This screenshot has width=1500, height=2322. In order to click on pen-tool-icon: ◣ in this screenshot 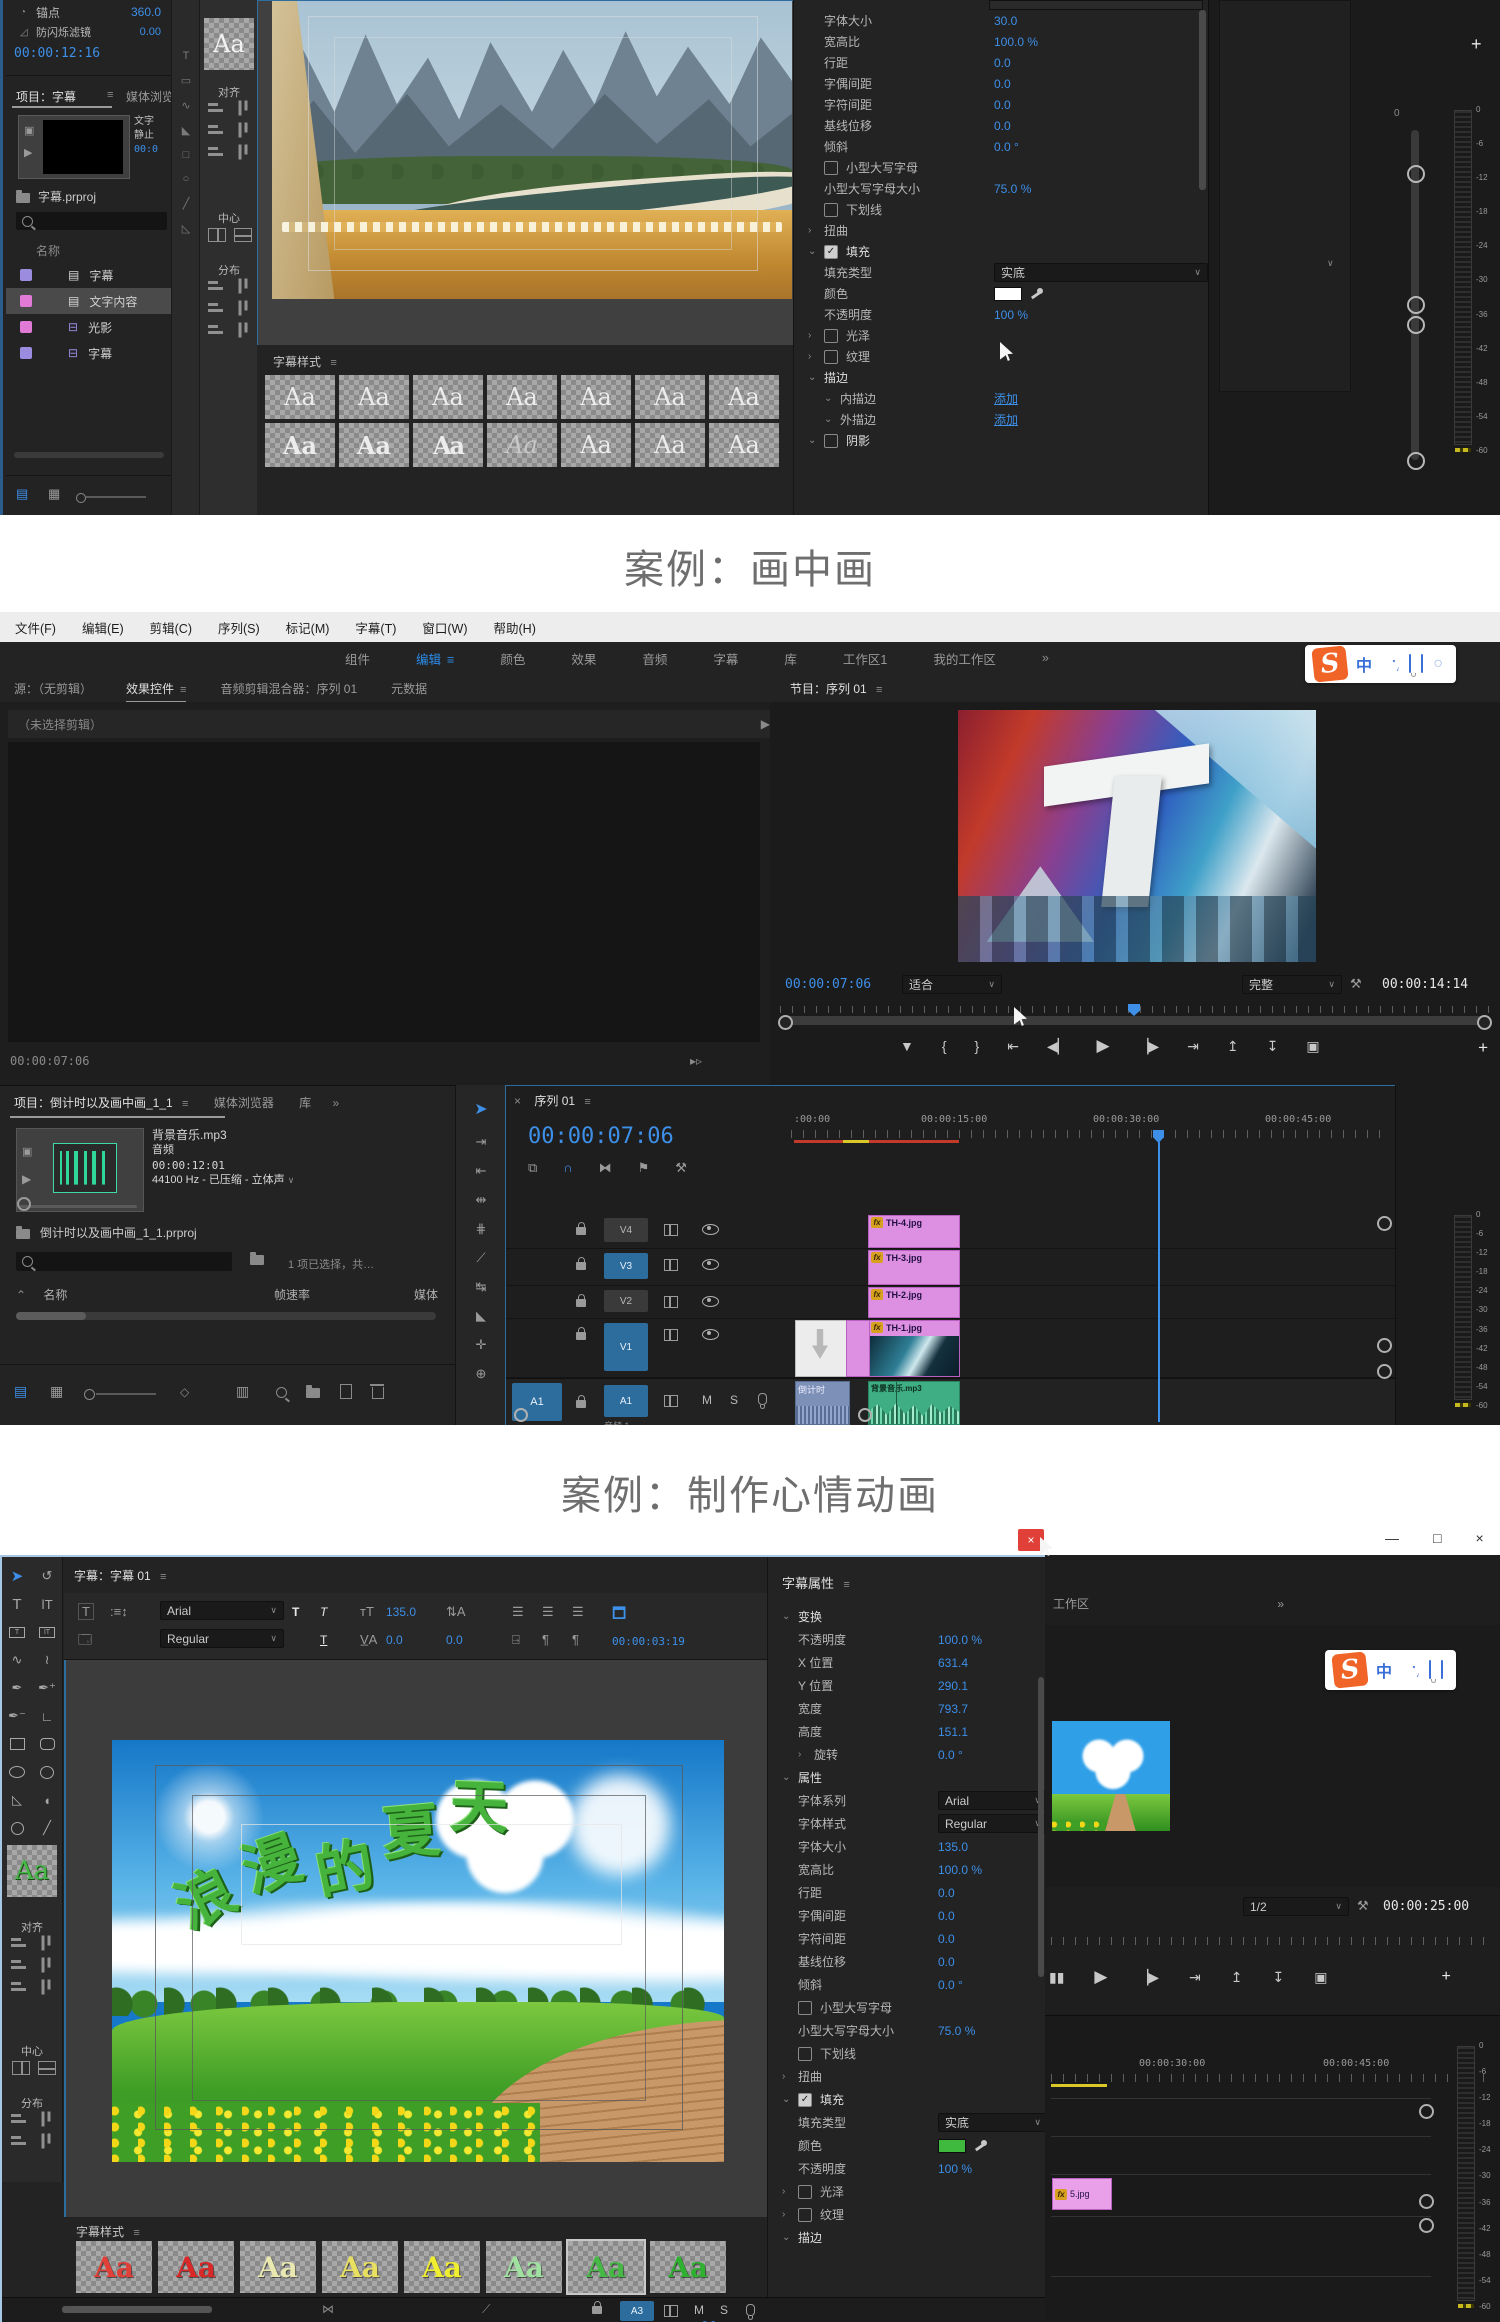, I will do `click(481, 1315)`.